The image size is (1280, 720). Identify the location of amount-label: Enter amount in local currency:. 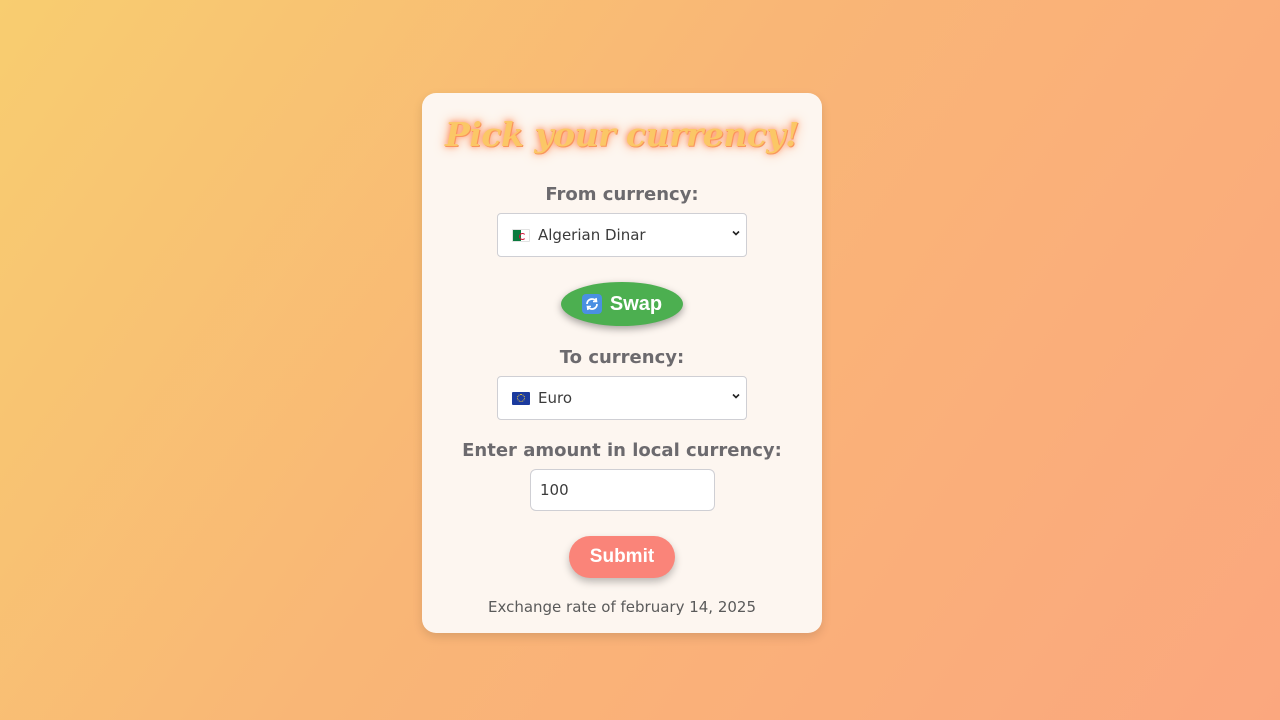
(622, 450).